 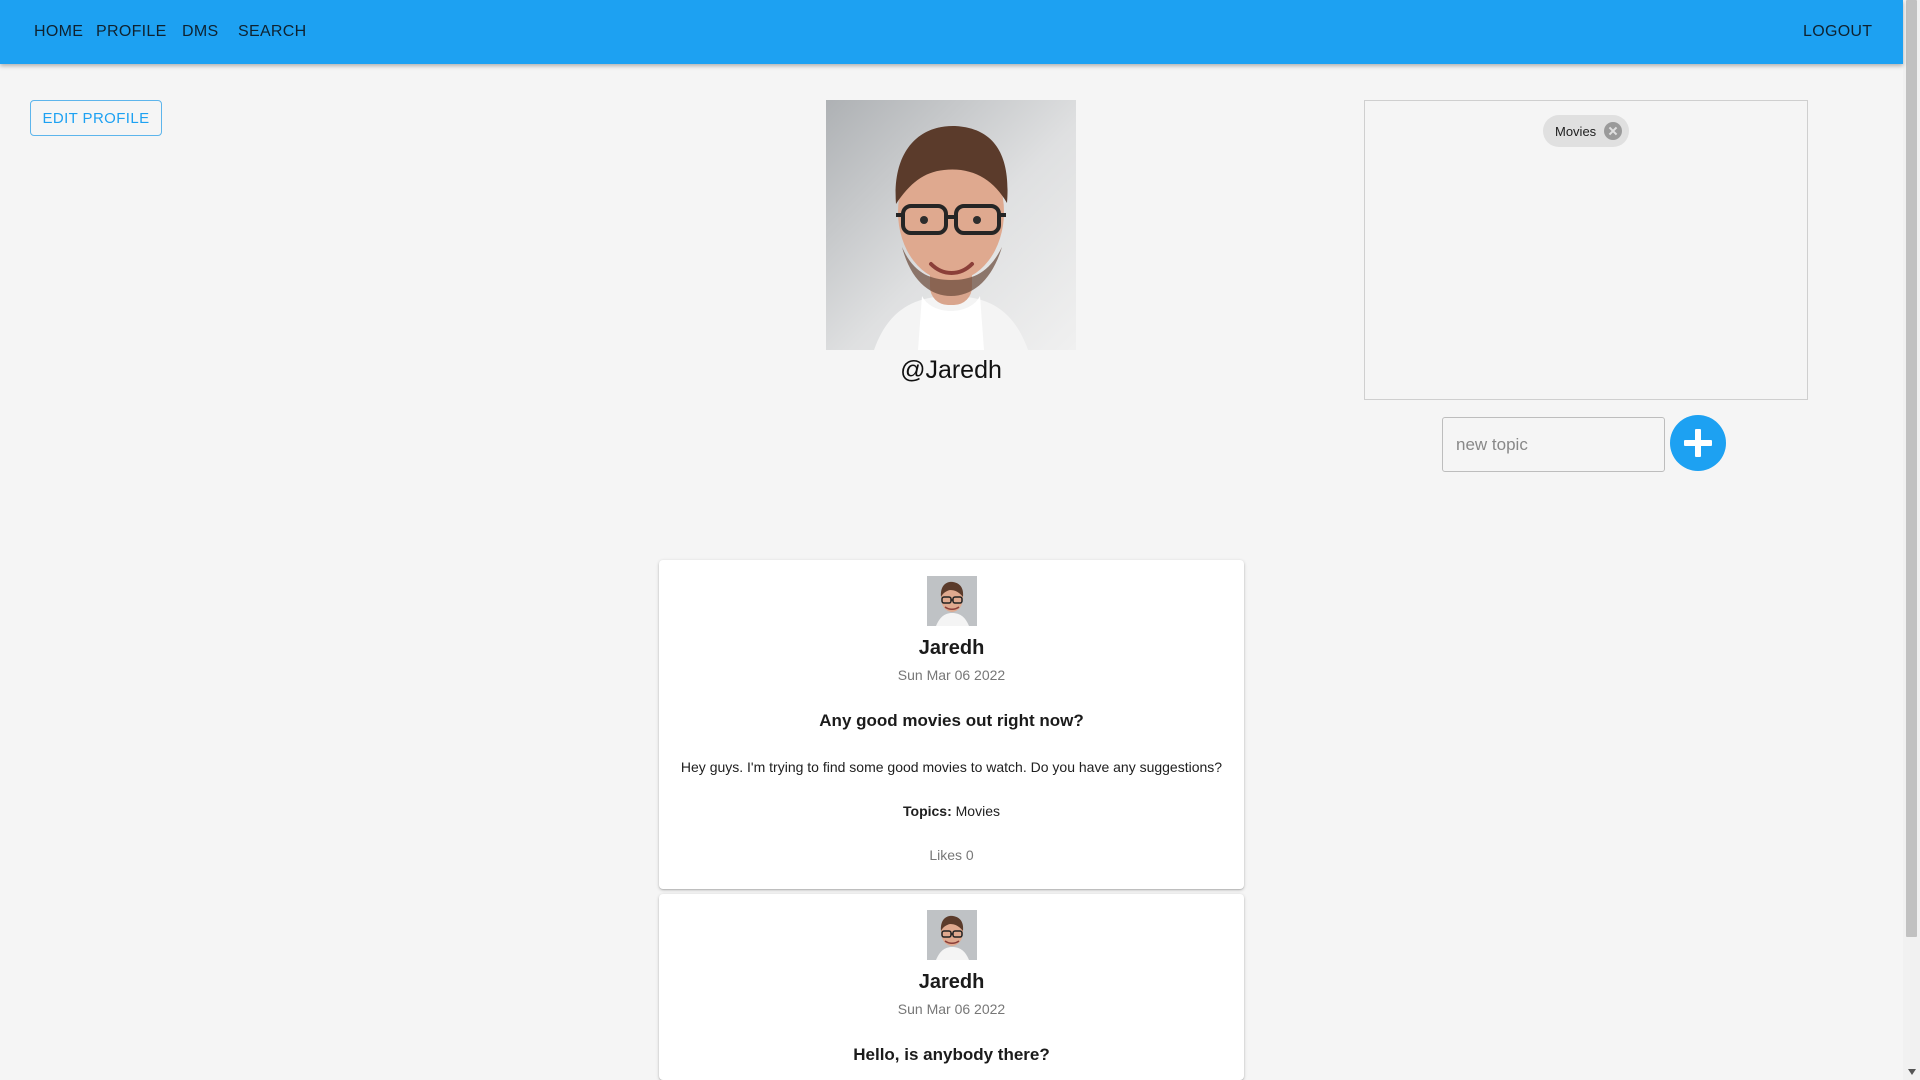 I want to click on scrollbar-thumb, so click(x=1911, y=468).